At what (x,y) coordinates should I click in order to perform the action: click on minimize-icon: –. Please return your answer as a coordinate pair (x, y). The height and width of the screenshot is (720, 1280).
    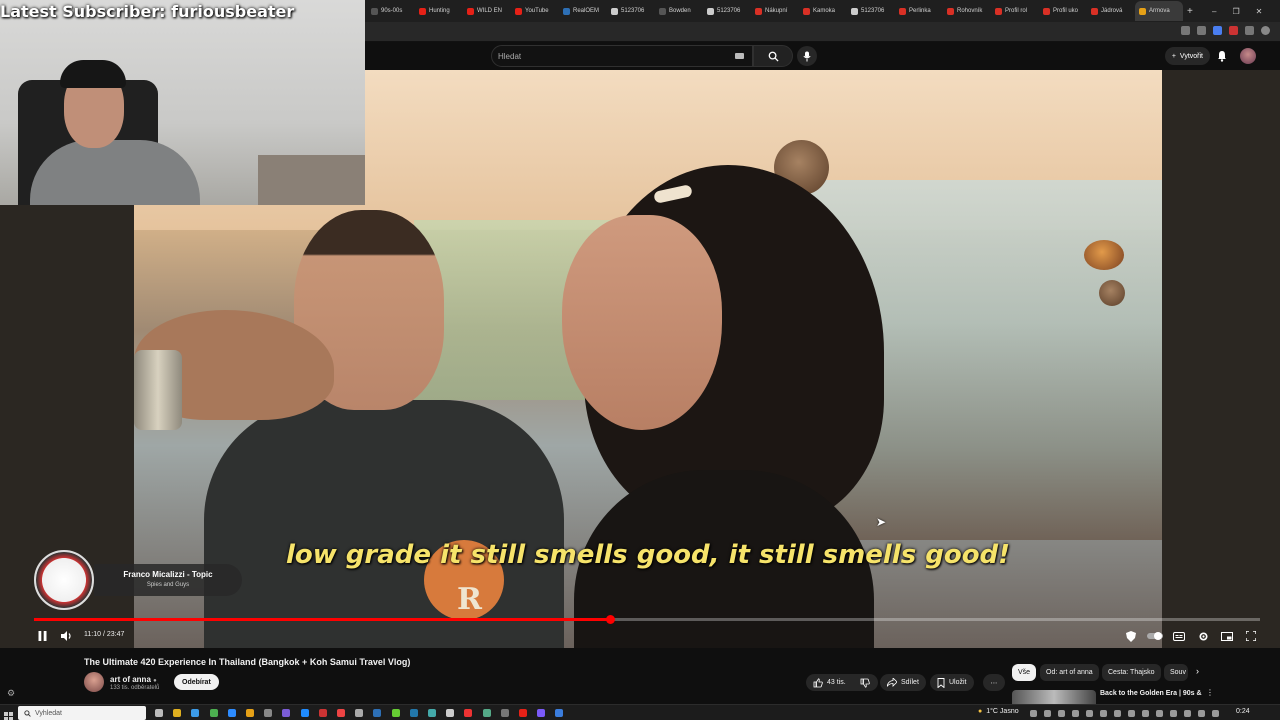
    Looking at the image, I should click on (1214, 11).